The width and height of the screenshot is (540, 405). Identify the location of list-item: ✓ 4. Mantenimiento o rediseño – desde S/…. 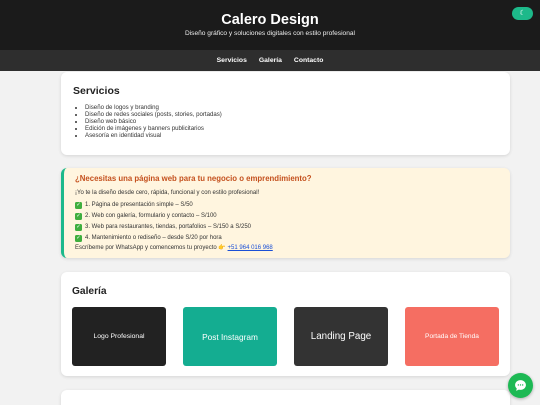
(287, 238).